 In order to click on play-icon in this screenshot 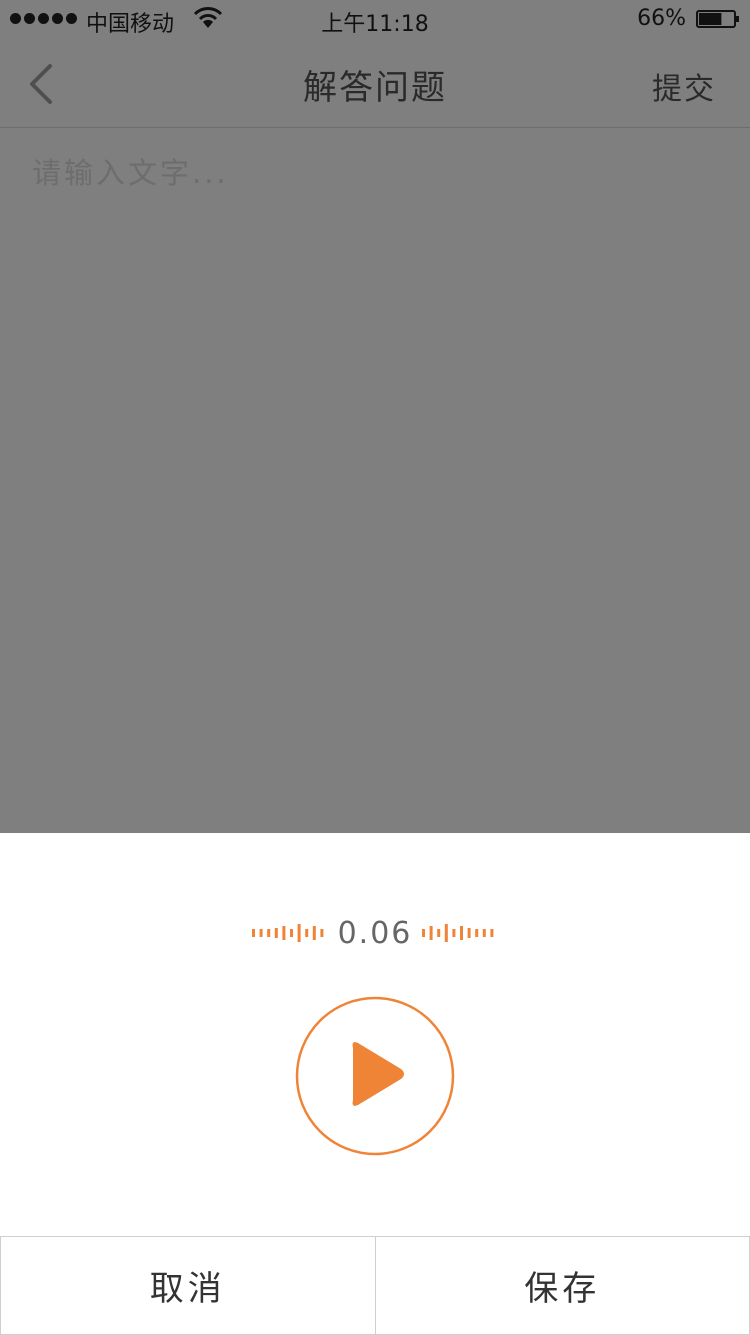, I will do `click(378, 1074)`.